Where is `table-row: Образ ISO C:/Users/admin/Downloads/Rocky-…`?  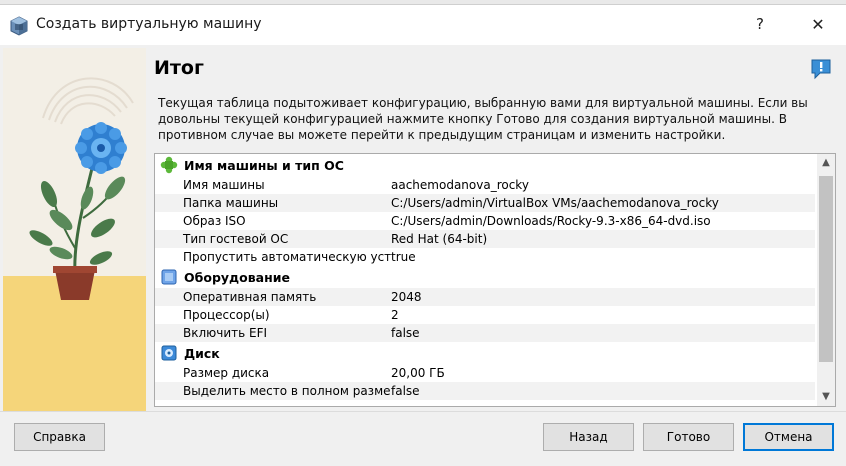 table-row: Образ ISO C:/Users/admin/Downloads/Rocky-… is located at coordinates (485, 221).